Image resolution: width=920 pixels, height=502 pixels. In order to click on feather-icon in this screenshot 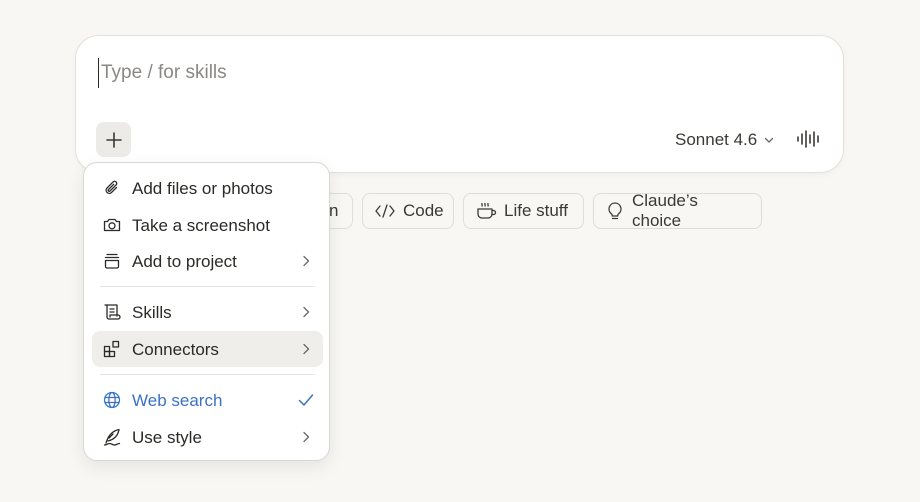, I will do `click(112, 437)`.